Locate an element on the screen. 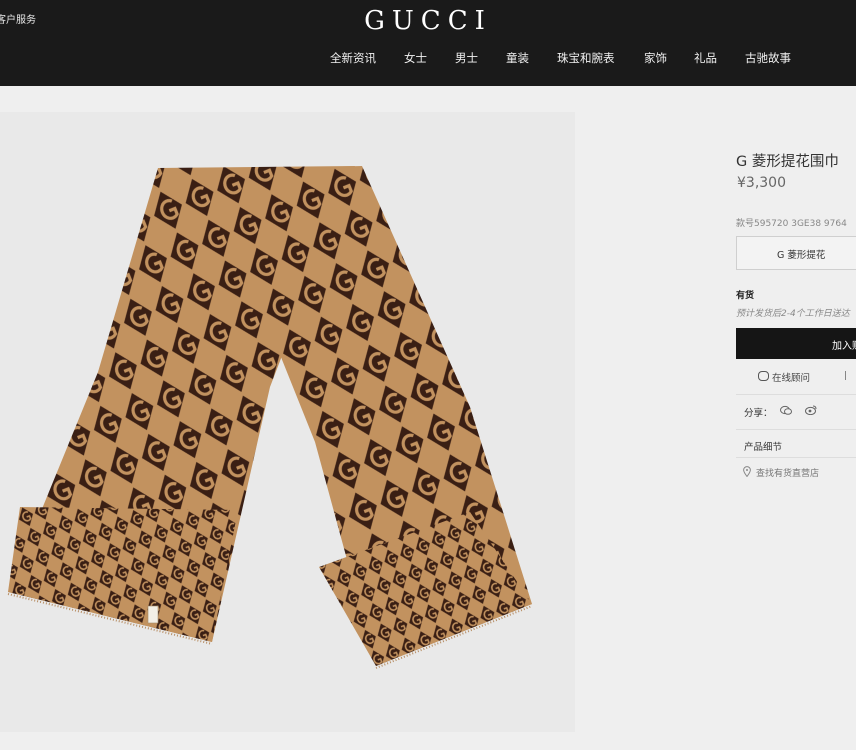 The width and height of the screenshot is (856, 750). nav-item-stories: 古驰故事 is located at coordinates (768, 58).